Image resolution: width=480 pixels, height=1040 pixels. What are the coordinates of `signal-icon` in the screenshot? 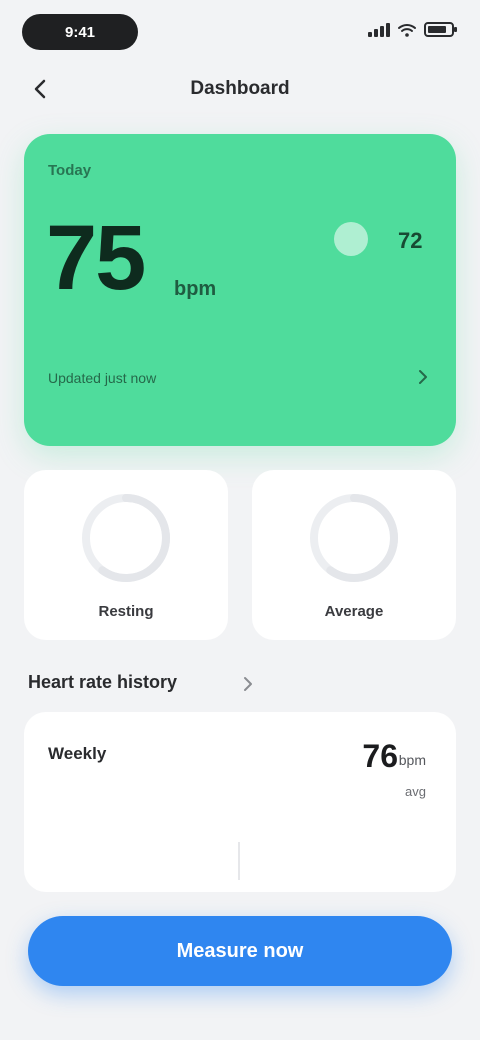 It's located at (379, 29).